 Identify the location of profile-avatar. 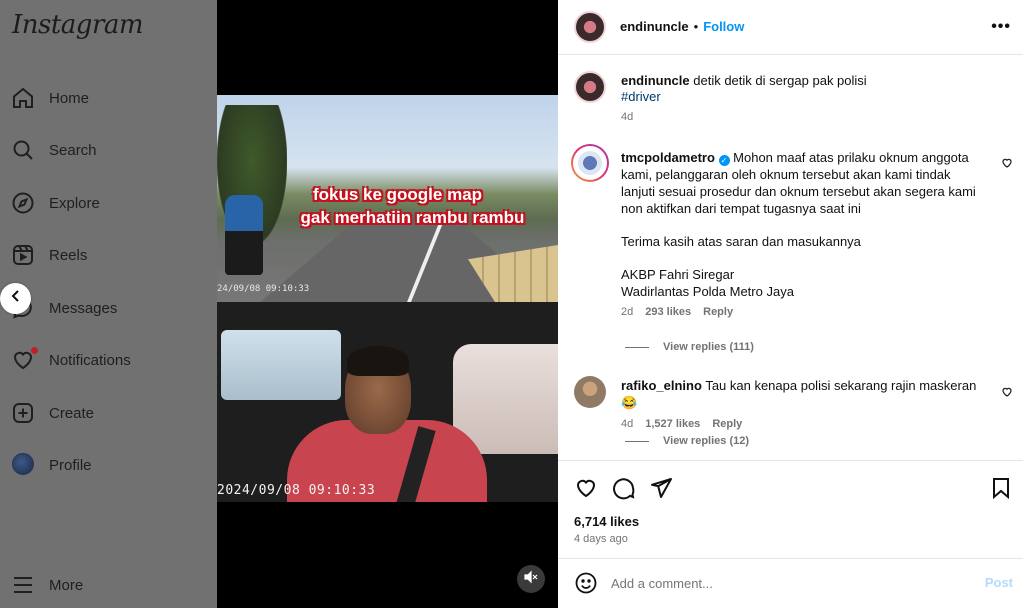
(24, 465).